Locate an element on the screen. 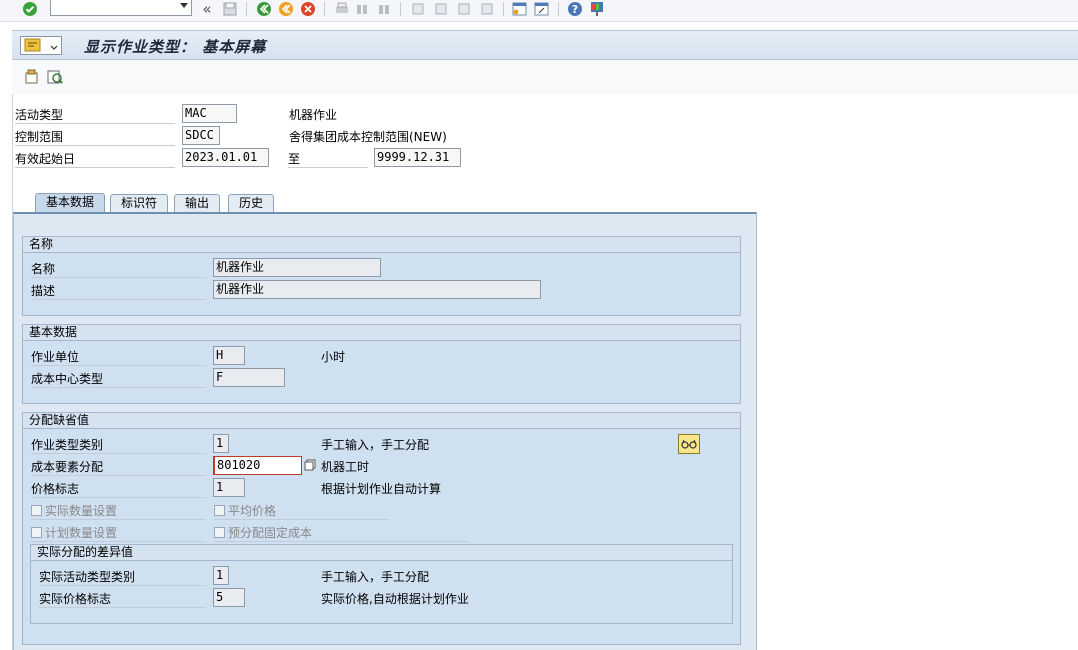  activity-type-field: MAC is located at coordinates (209, 113).